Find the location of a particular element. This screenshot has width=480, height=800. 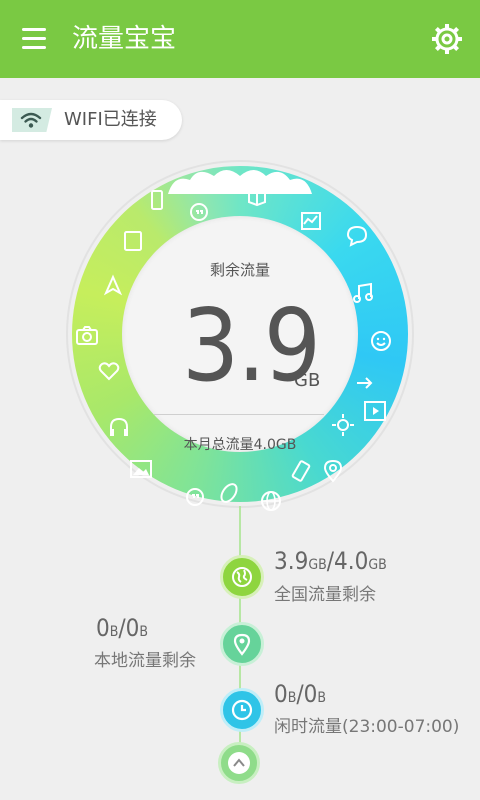

video-icon is located at coordinates (375, 411).